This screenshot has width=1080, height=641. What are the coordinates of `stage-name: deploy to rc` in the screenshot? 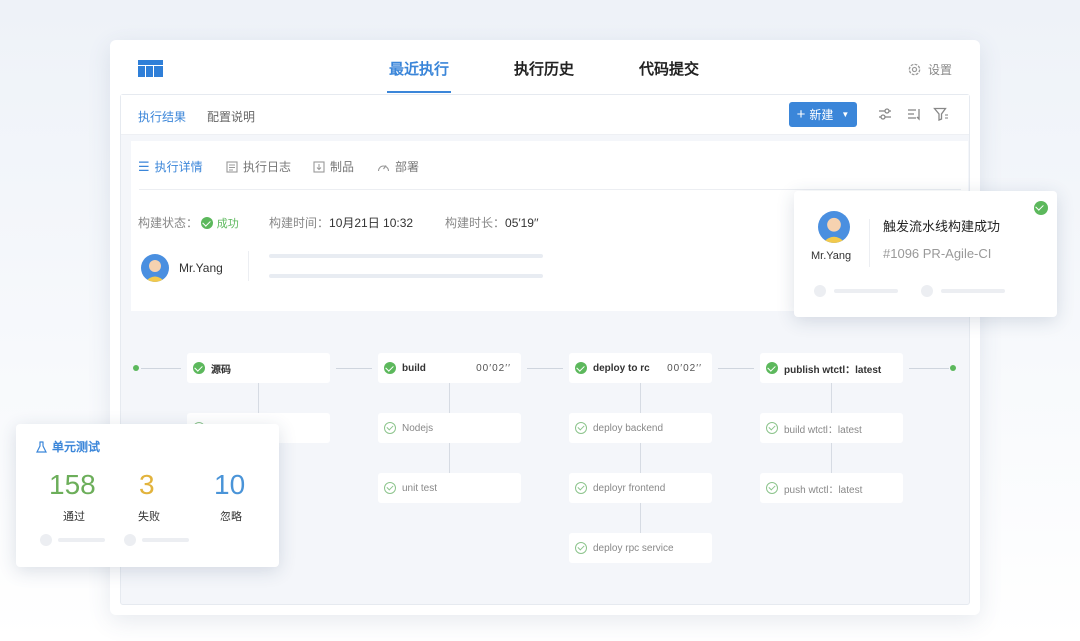 It's located at (621, 368).